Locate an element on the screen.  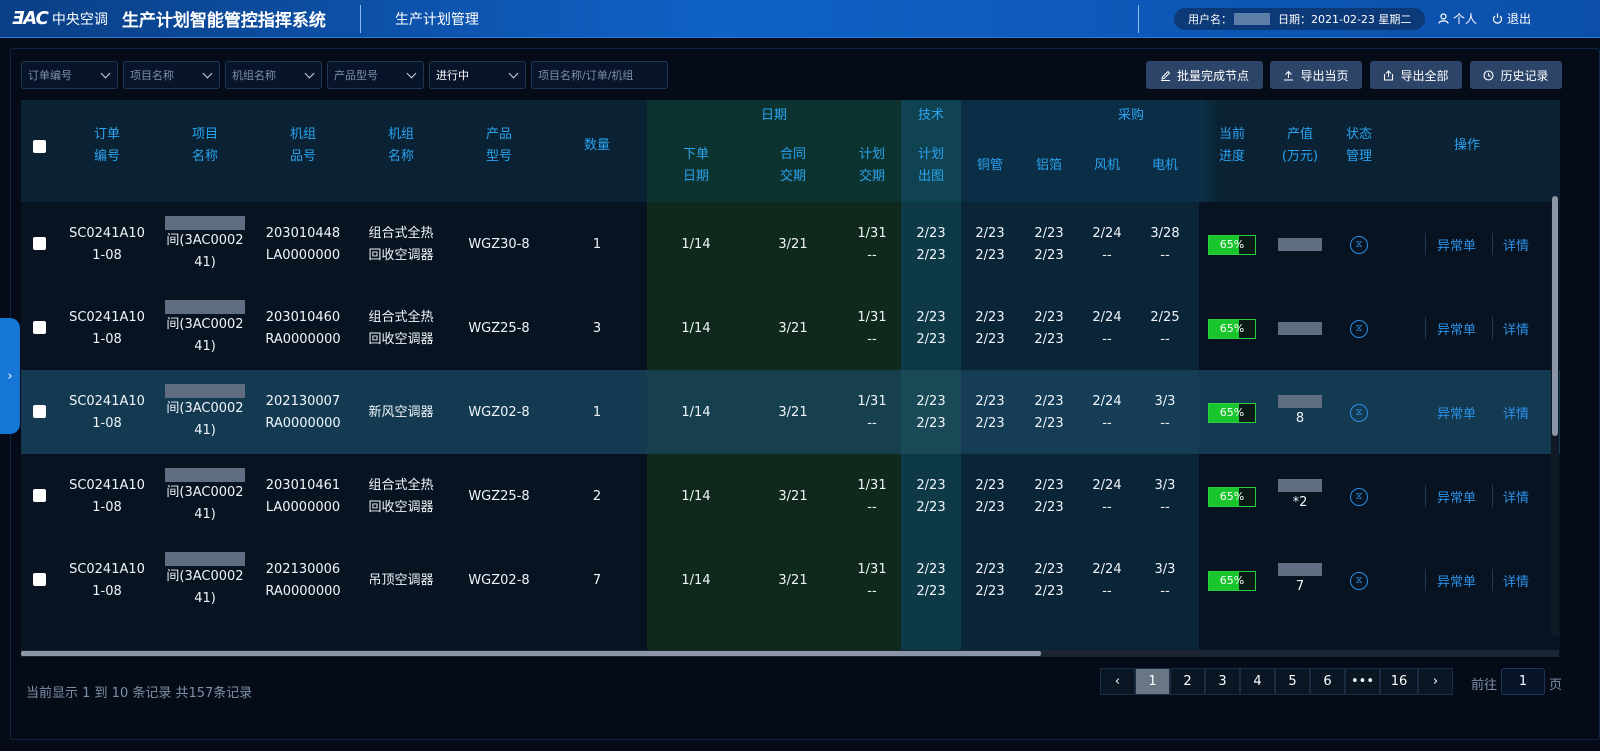
motor-cell-line: 2/25 is located at coordinates (1165, 317).